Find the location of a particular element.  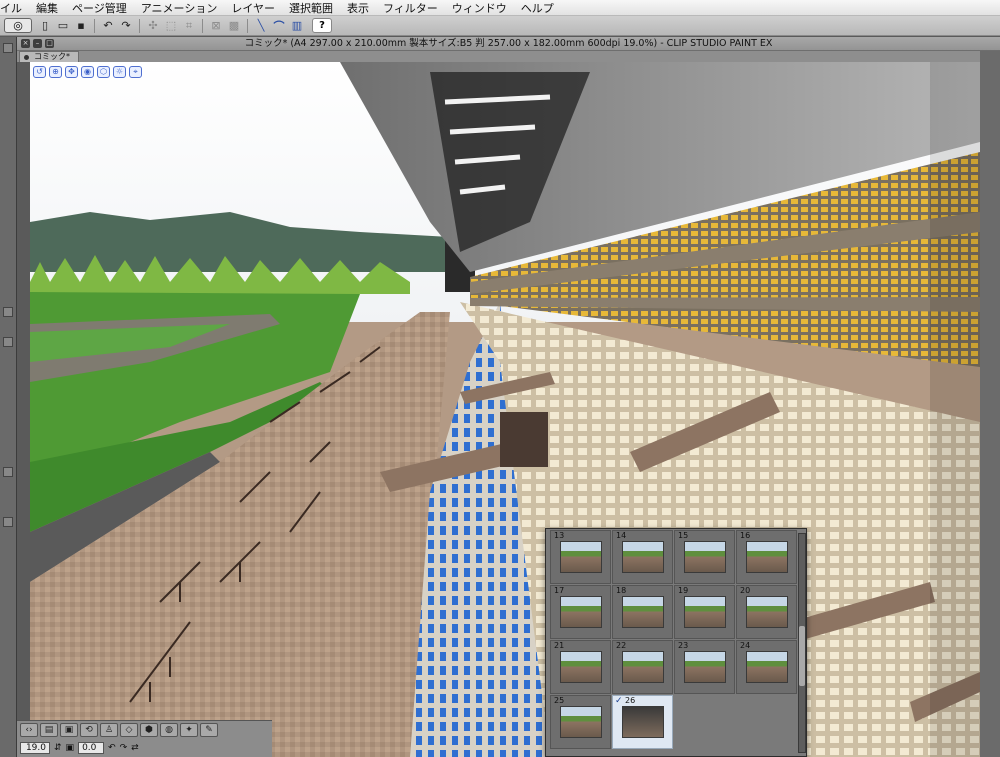

minimize-window-icon: – is located at coordinates (37, 43).